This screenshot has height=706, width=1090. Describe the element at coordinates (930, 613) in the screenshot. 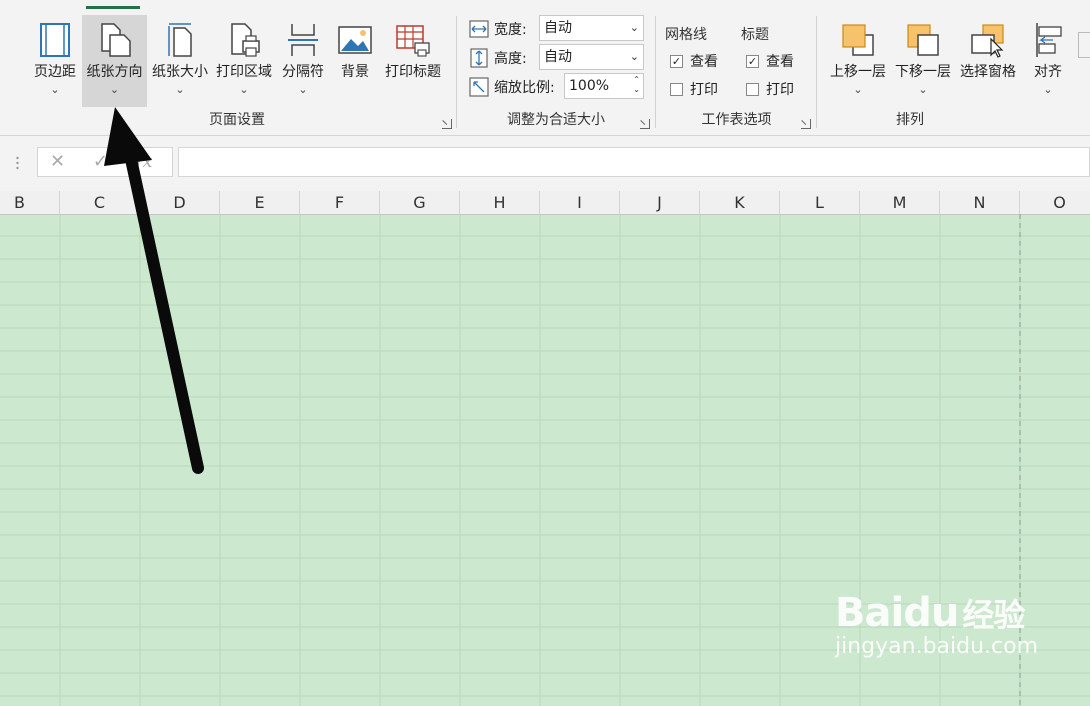

I see `baidu-logo: Baidu 经验` at that location.